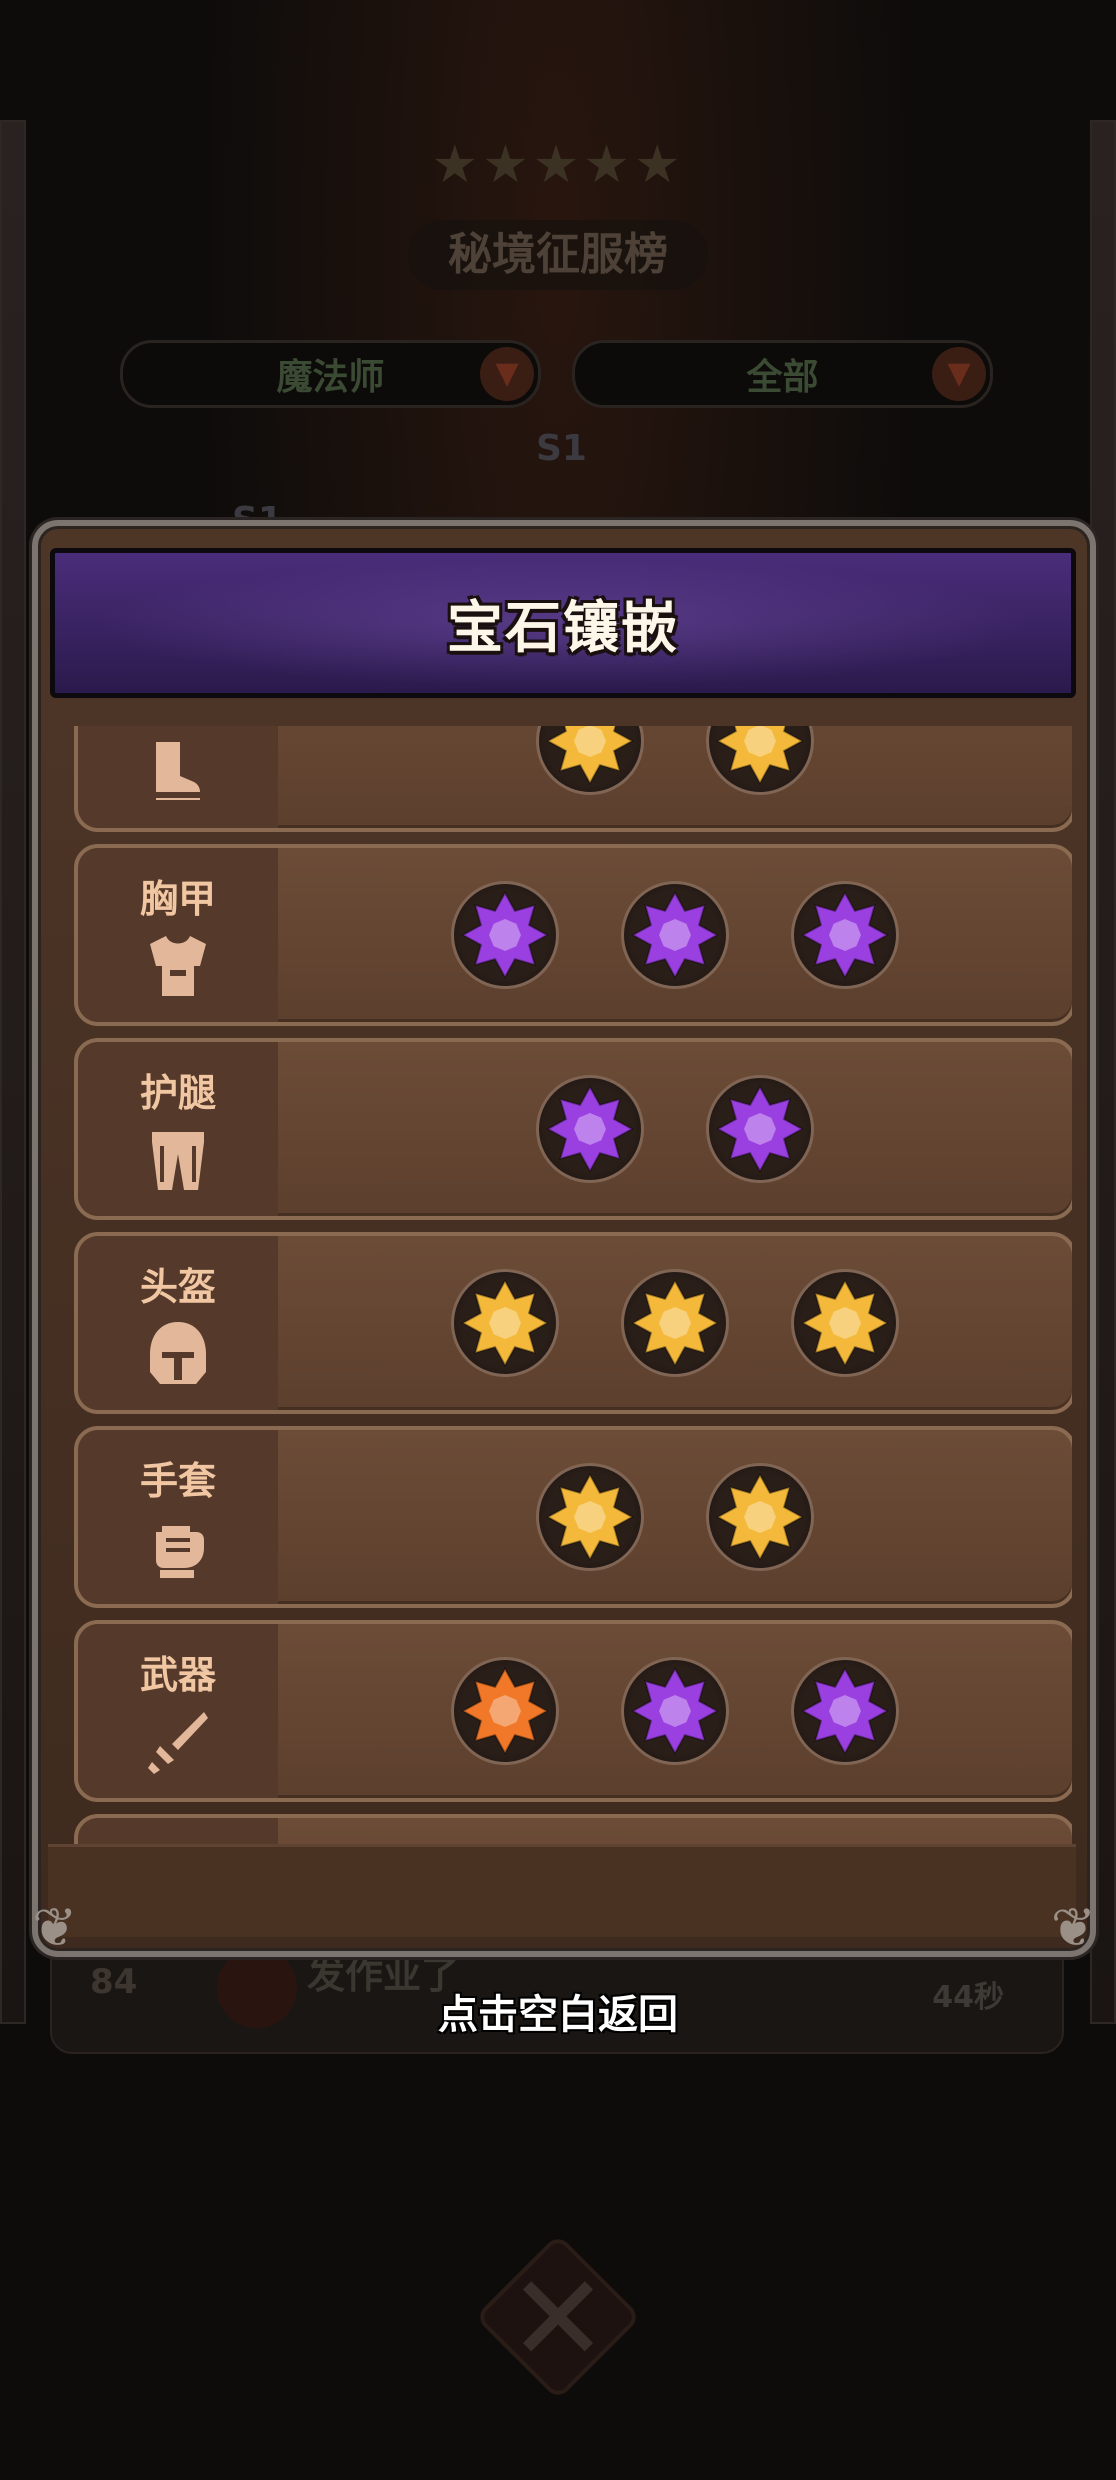 The width and height of the screenshot is (1116, 2480). Describe the element at coordinates (558, 2319) in the screenshot. I see `close-icon: ✕` at that location.